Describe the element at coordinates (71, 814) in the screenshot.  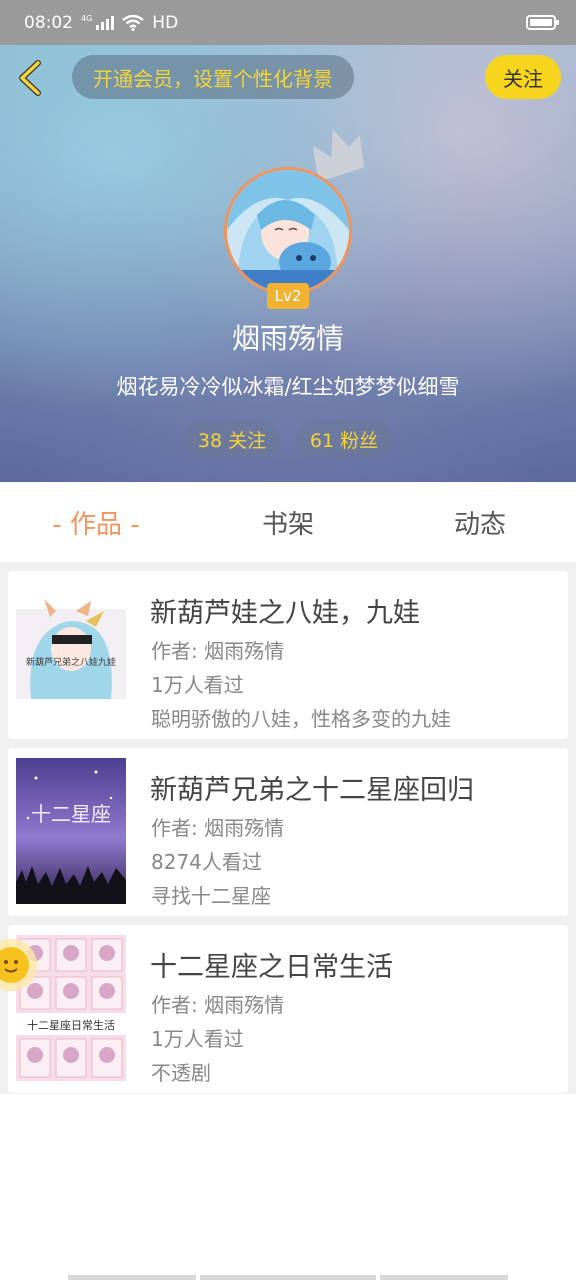
I see `cover-title-text: 十二星座` at that location.